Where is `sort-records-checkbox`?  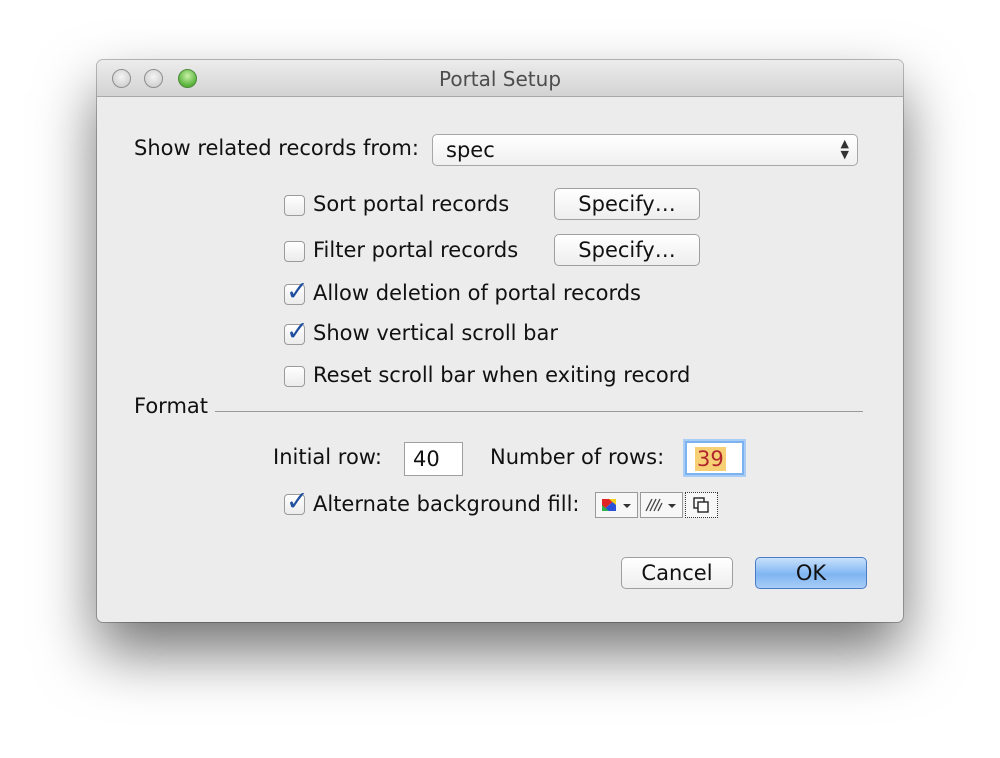
sort-records-checkbox is located at coordinates (294, 205).